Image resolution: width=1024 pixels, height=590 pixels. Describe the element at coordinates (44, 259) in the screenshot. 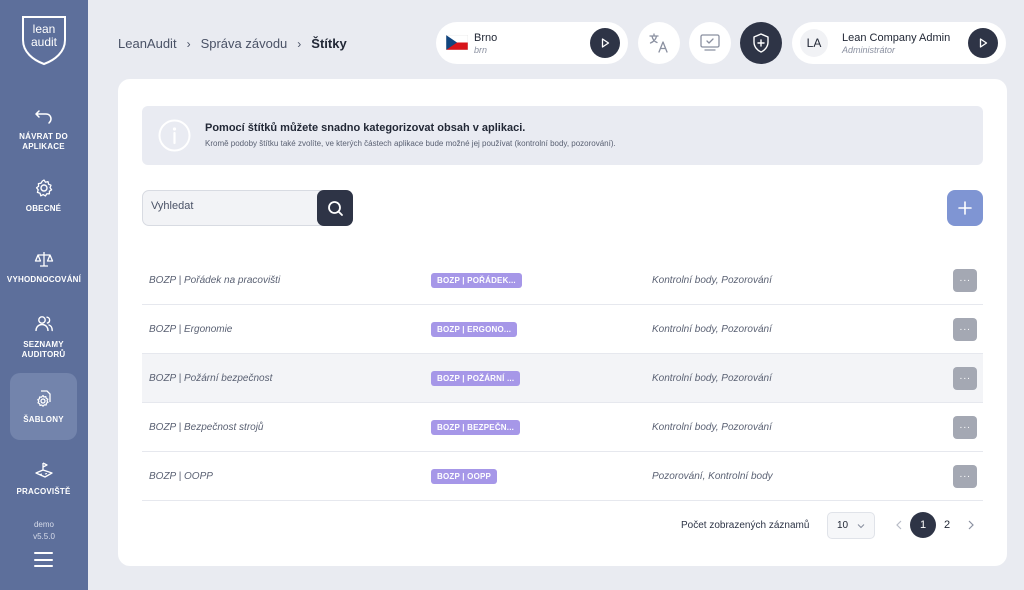

I see `scale-icon` at that location.